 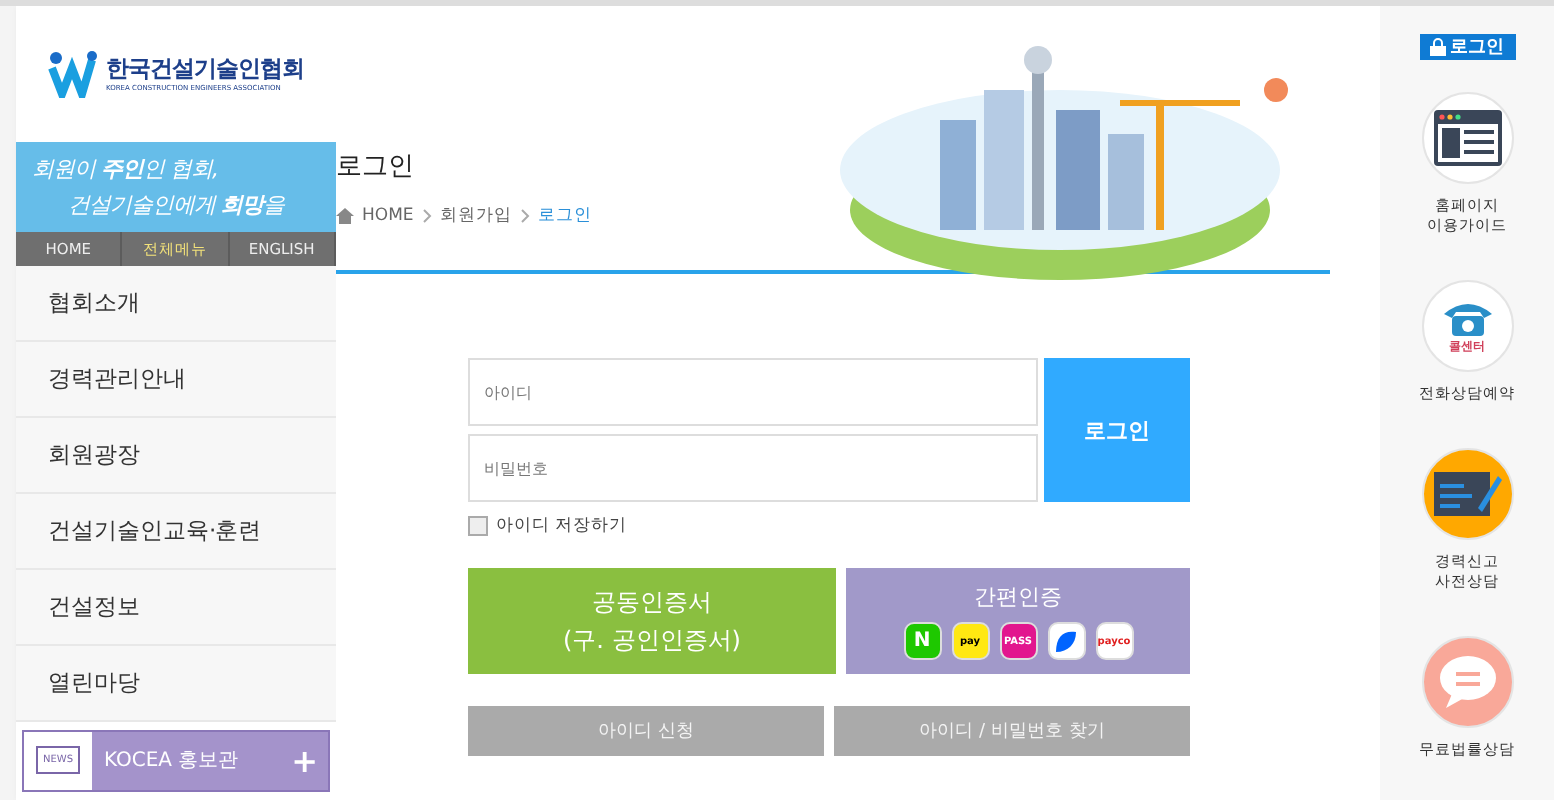 What do you see at coordinates (564, 216) in the screenshot?
I see `breadcrumb-link: 로그인` at bounding box center [564, 216].